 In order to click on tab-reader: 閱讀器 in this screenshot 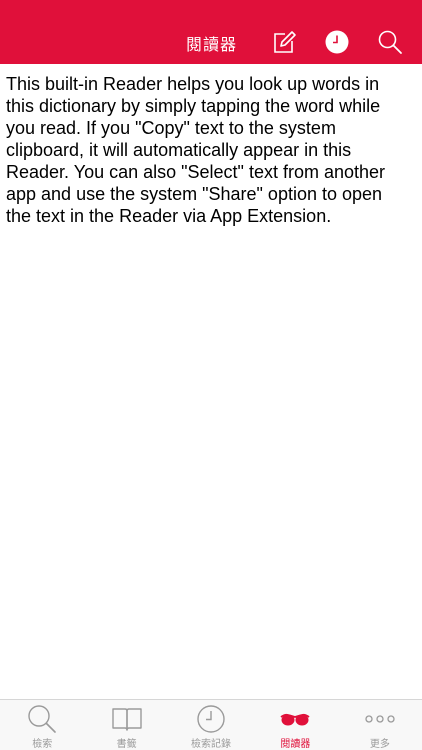, I will do `click(295, 725)`.